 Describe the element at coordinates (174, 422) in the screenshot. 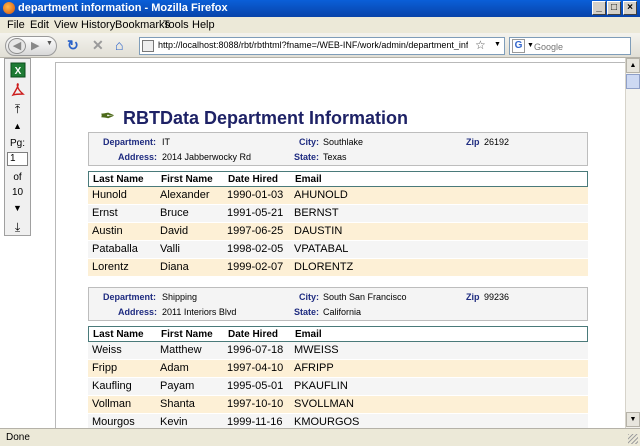

I see `cell-first-name: Kevin` at that location.